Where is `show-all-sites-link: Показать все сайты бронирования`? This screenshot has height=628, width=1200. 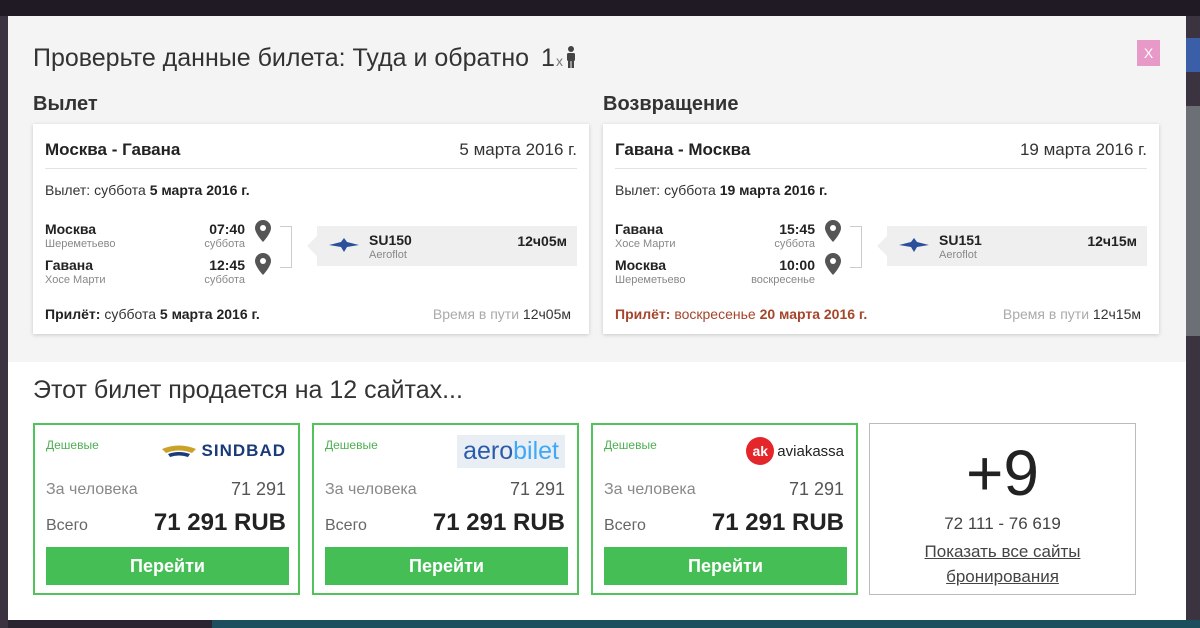 show-all-sites-link: Показать все сайты бронирования is located at coordinates (1002, 564).